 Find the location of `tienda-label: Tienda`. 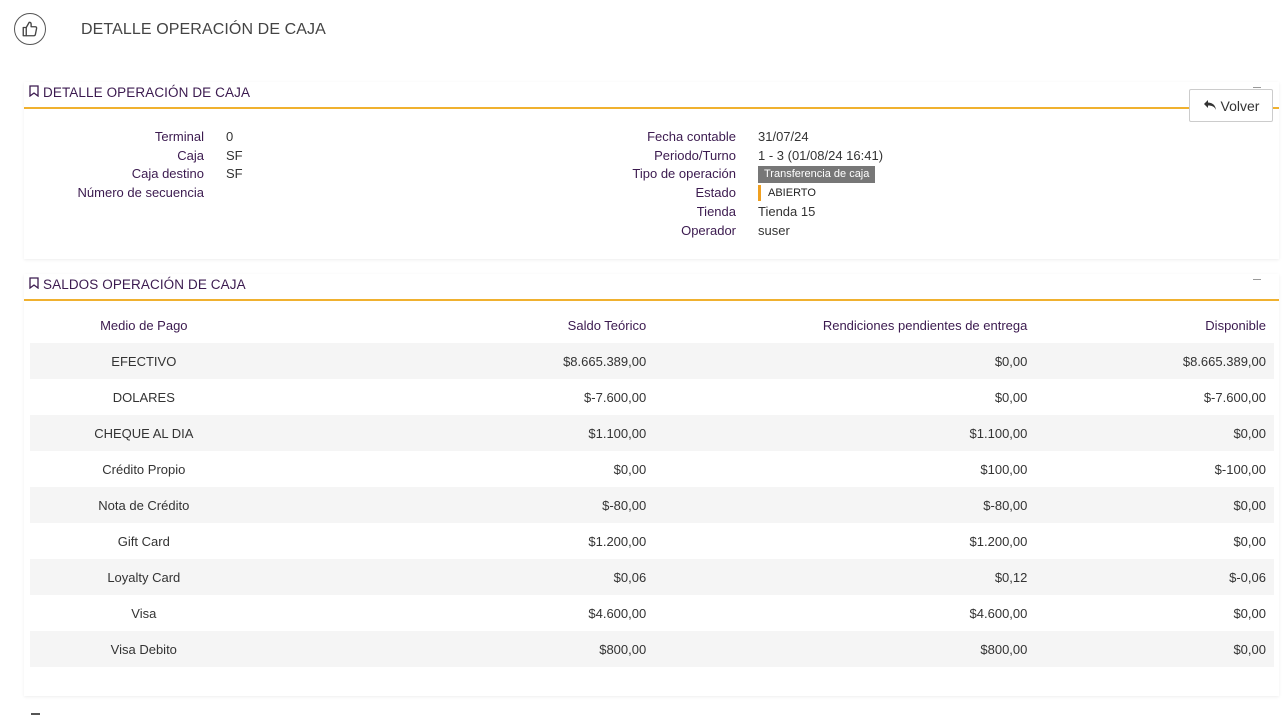

tienda-label: Tienda is located at coordinates (716, 211).